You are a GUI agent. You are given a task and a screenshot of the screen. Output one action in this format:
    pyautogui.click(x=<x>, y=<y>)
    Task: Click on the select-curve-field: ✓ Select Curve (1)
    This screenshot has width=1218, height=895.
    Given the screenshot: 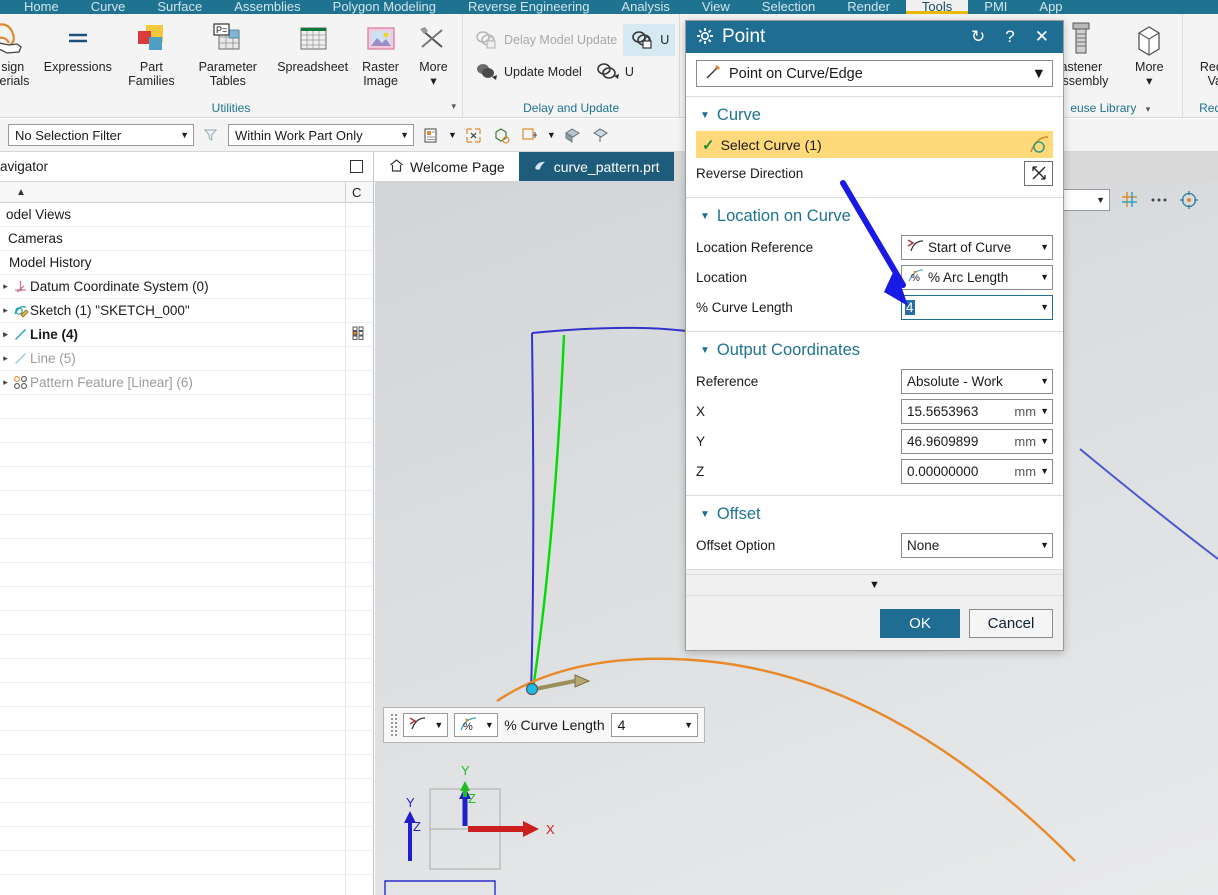 What is the action you would take?
    pyautogui.click(x=860, y=144)
    